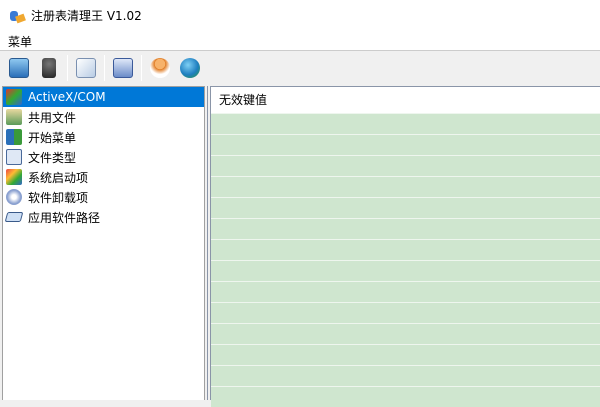  What do you see at coordinates (103, 157) in the screenshot?
I see `sidebar-item-file-types: 文件类型` at bounding box center [103, 157].